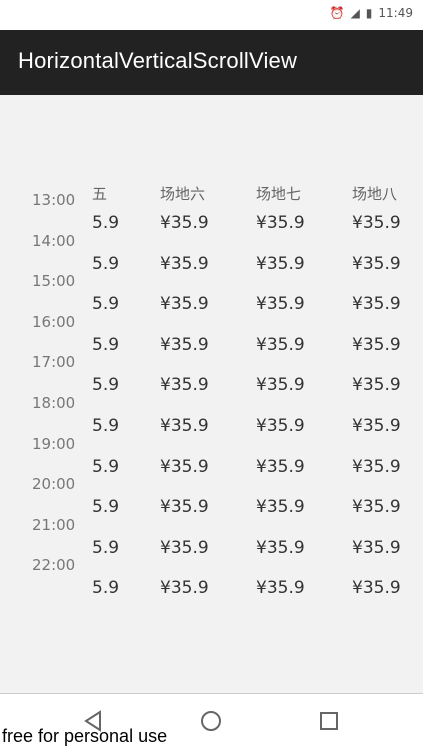 The image size is (423, 751). What do you see at coordinates (85, 736) in the screenshot?
I see `watermark-text: free for personal use` at bounding box center [85, 736].